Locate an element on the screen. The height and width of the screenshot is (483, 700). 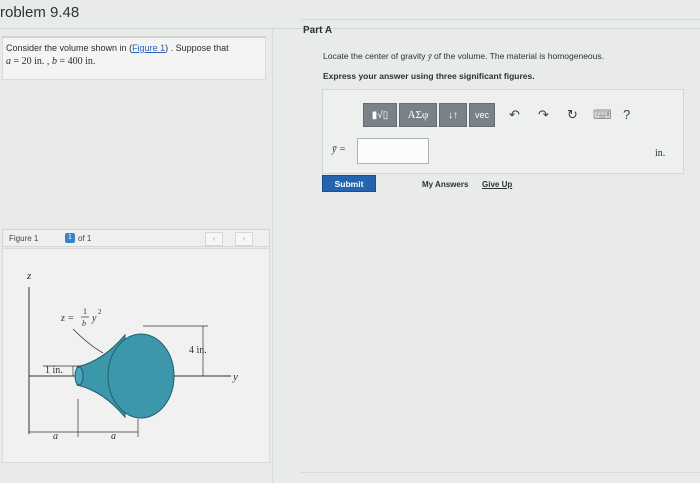
part-divider is located at coordinates (500, 19).